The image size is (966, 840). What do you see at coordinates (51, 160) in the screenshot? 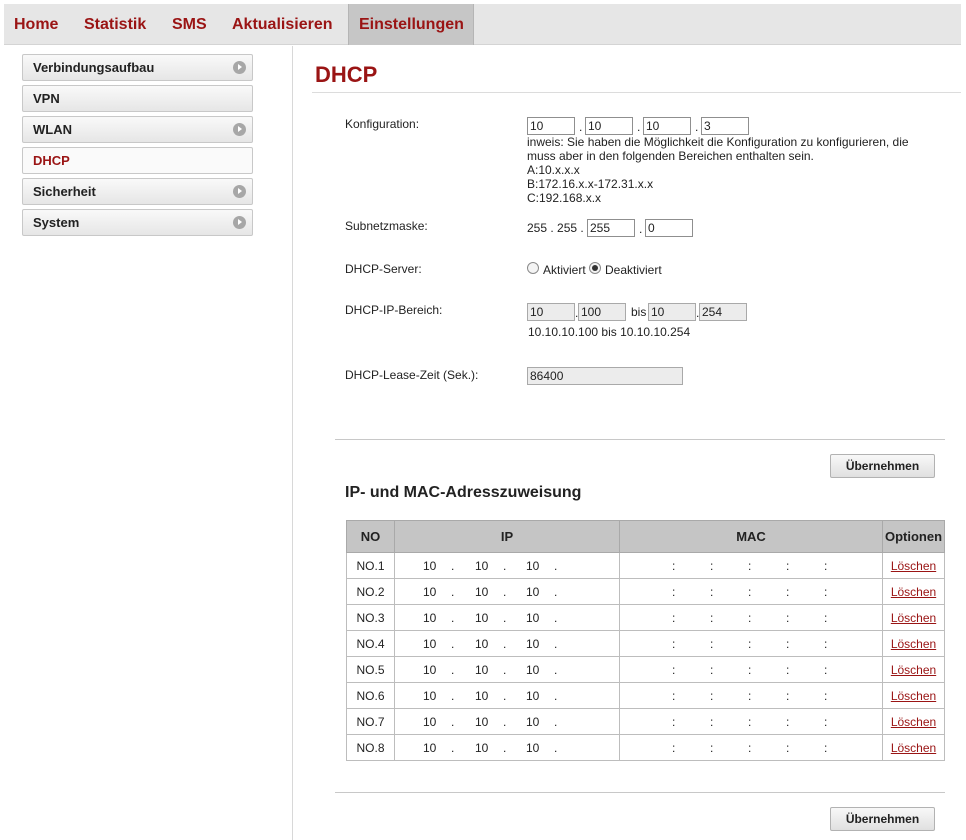
I see `sidebar-item-label: DHCP` at bounding box center [51, 160].